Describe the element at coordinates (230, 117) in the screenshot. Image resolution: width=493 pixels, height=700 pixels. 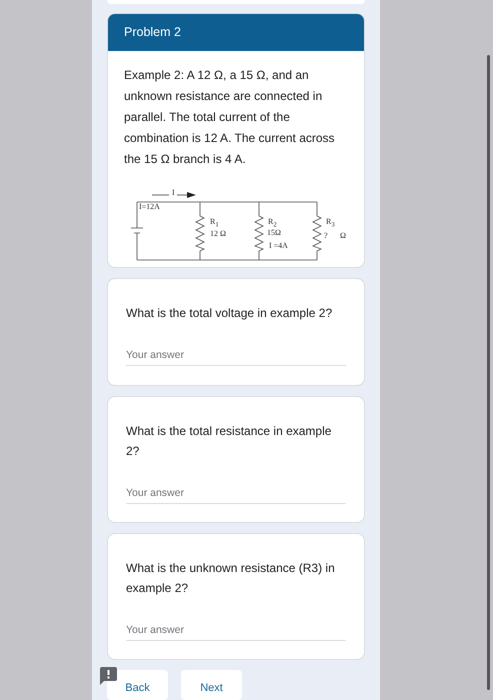
I see `problem-text: Example 2: A 12 Ω, a 15 Ω, and an unknown resistance are connected in parallel. The total current of the combination is 12 A. The current across the 15 Ω branch is 4 A.` at that location.